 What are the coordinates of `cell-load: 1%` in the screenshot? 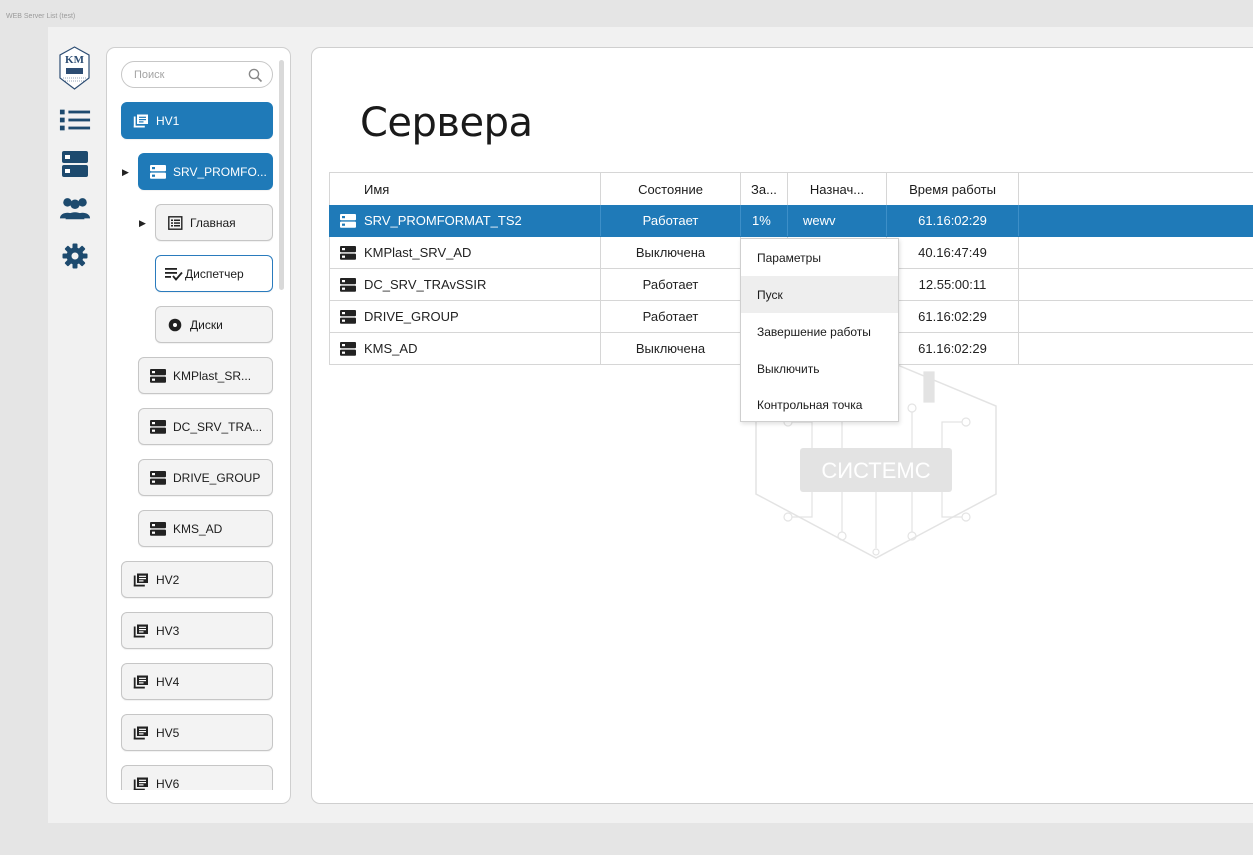 It's located at (764, 220).